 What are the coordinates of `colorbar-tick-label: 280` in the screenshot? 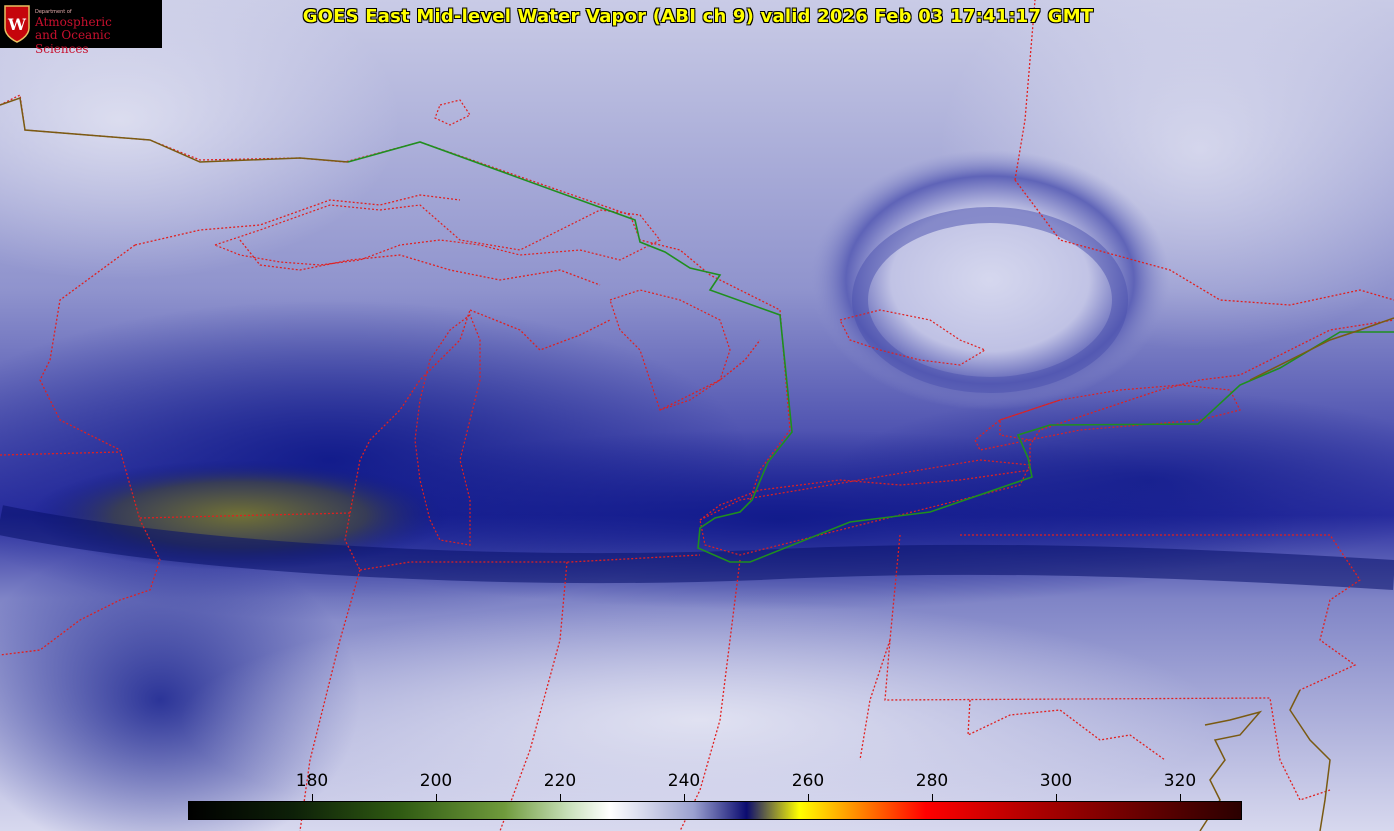 It's located at (932, 781).